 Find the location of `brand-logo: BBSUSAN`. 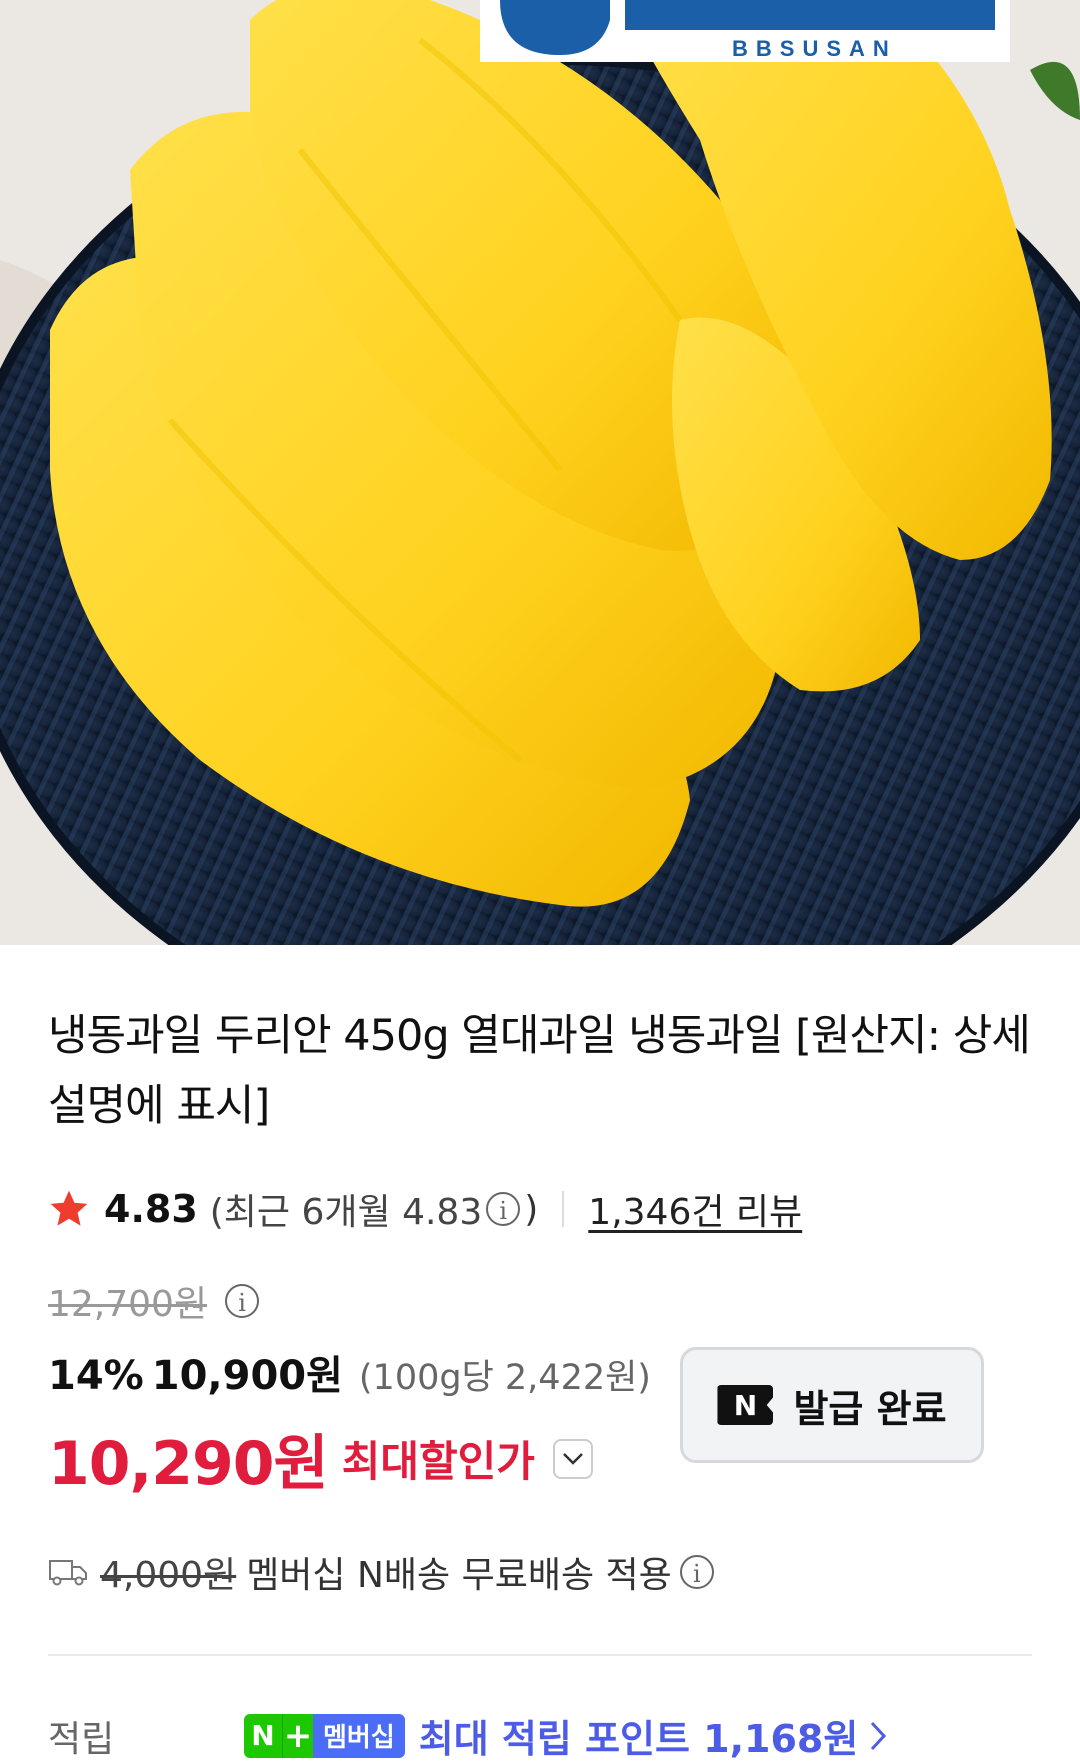

brand-logo: BBSUSAN is located at coordinates (814, 48).